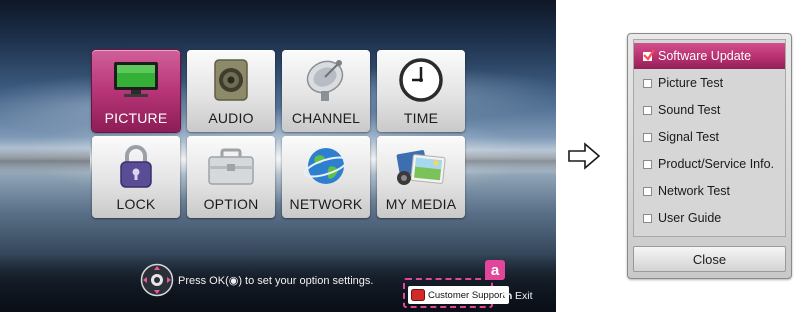  I want to click on tile-label: TIME, so click(421, 118).